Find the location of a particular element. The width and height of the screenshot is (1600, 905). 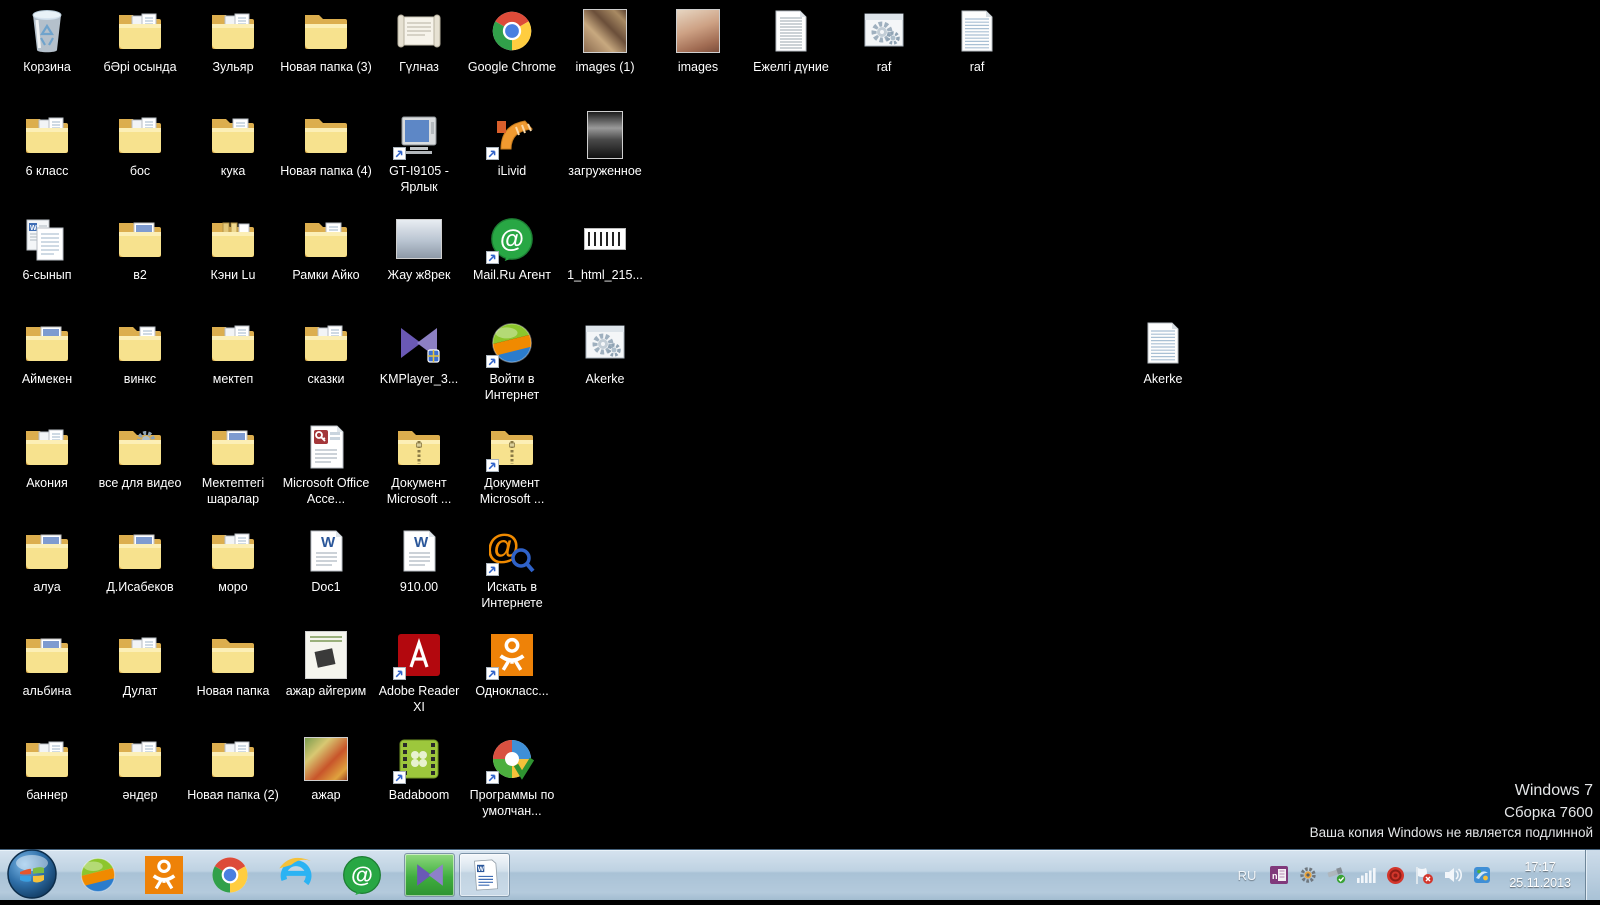

text-document-icon: Ежелгі дүние is located at coordinates (791, 40).